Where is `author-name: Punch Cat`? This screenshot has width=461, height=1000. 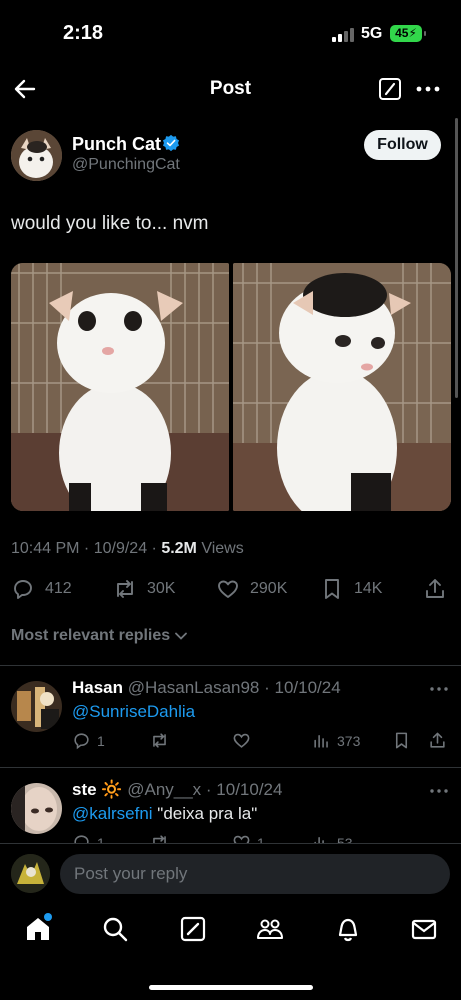 author-name: Punch Cat is located at coordinates (116, 144).